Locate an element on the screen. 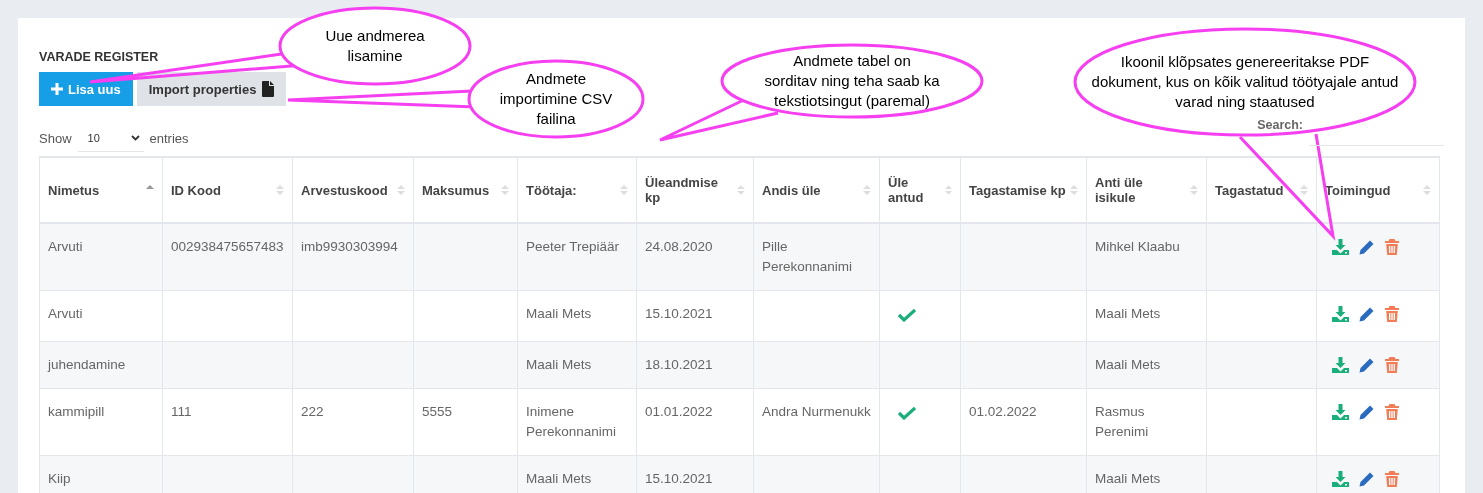  table-cell: 222 is located at coordinates (353, 422).